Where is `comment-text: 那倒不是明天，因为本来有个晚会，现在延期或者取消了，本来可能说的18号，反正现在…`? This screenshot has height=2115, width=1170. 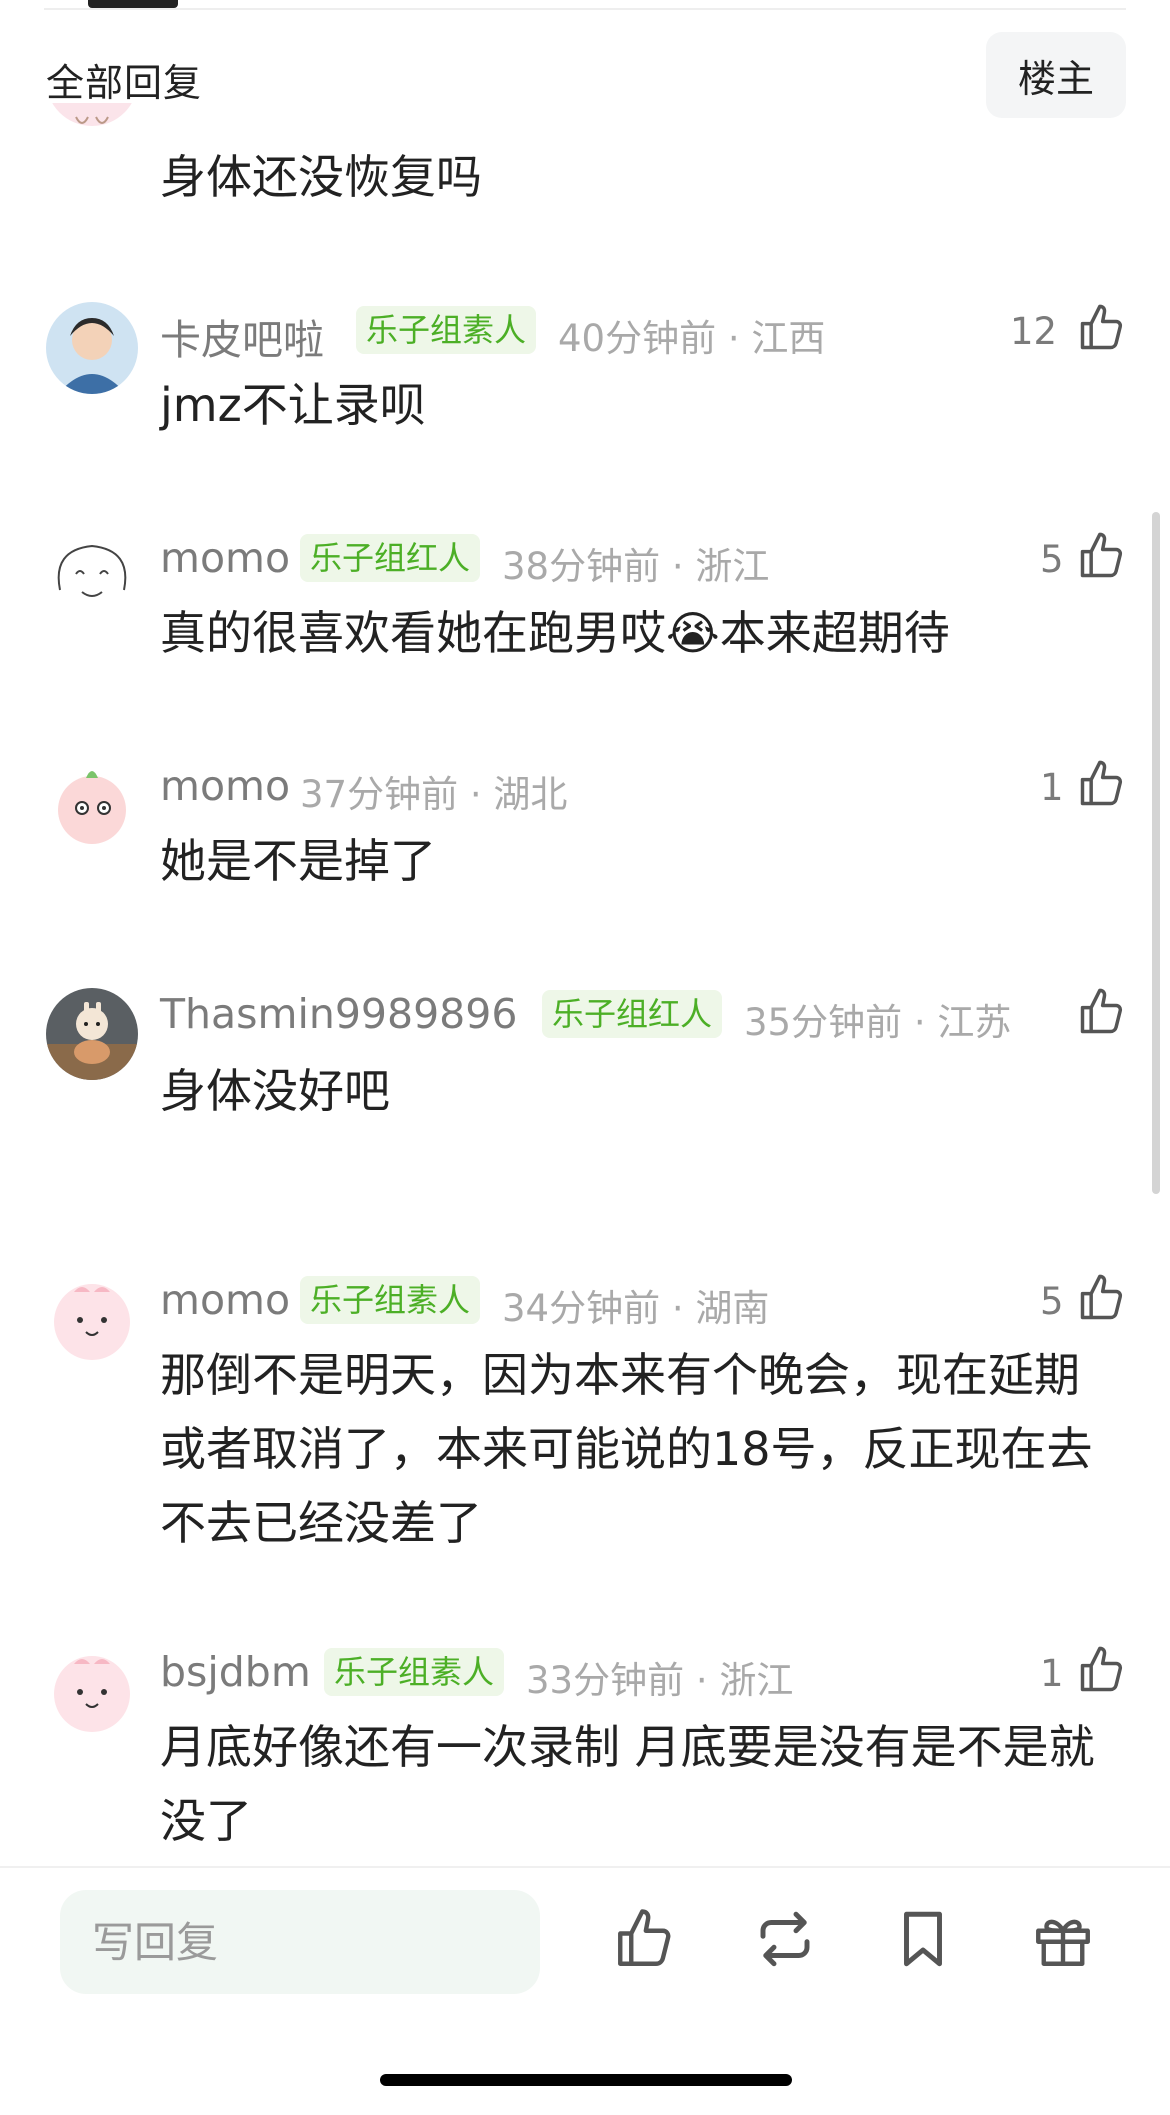
comment-text: 那倒不是明天，因为本来有个晚会，现在延期或者取消了，本来可能说的18号，反正现在… is located at coordinates (626, 1449).